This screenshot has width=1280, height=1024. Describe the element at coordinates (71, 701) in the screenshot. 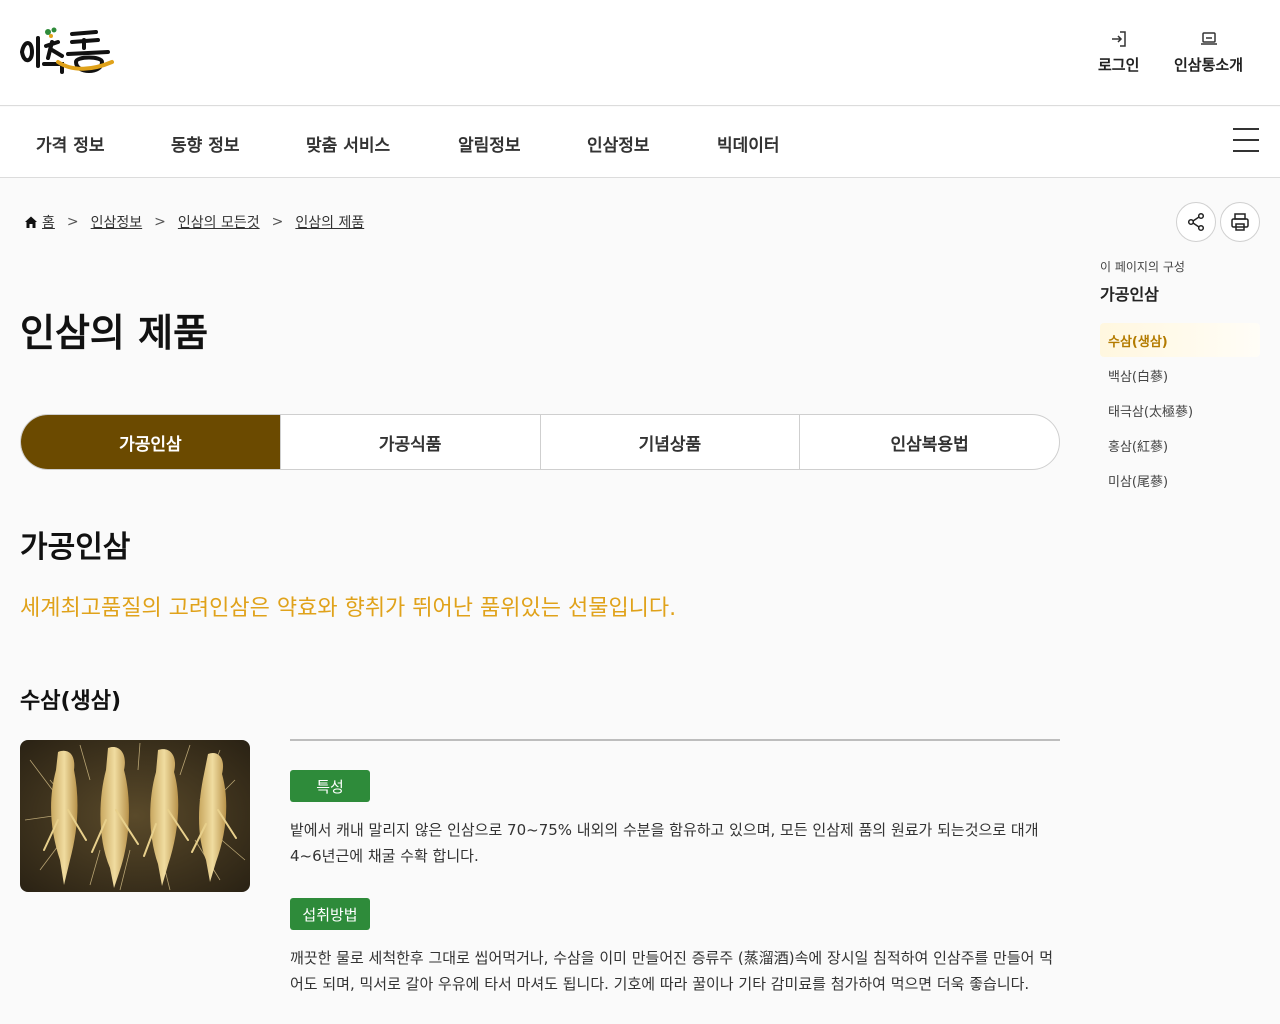

I see `product-title: 수삼(생삼)` at that location.